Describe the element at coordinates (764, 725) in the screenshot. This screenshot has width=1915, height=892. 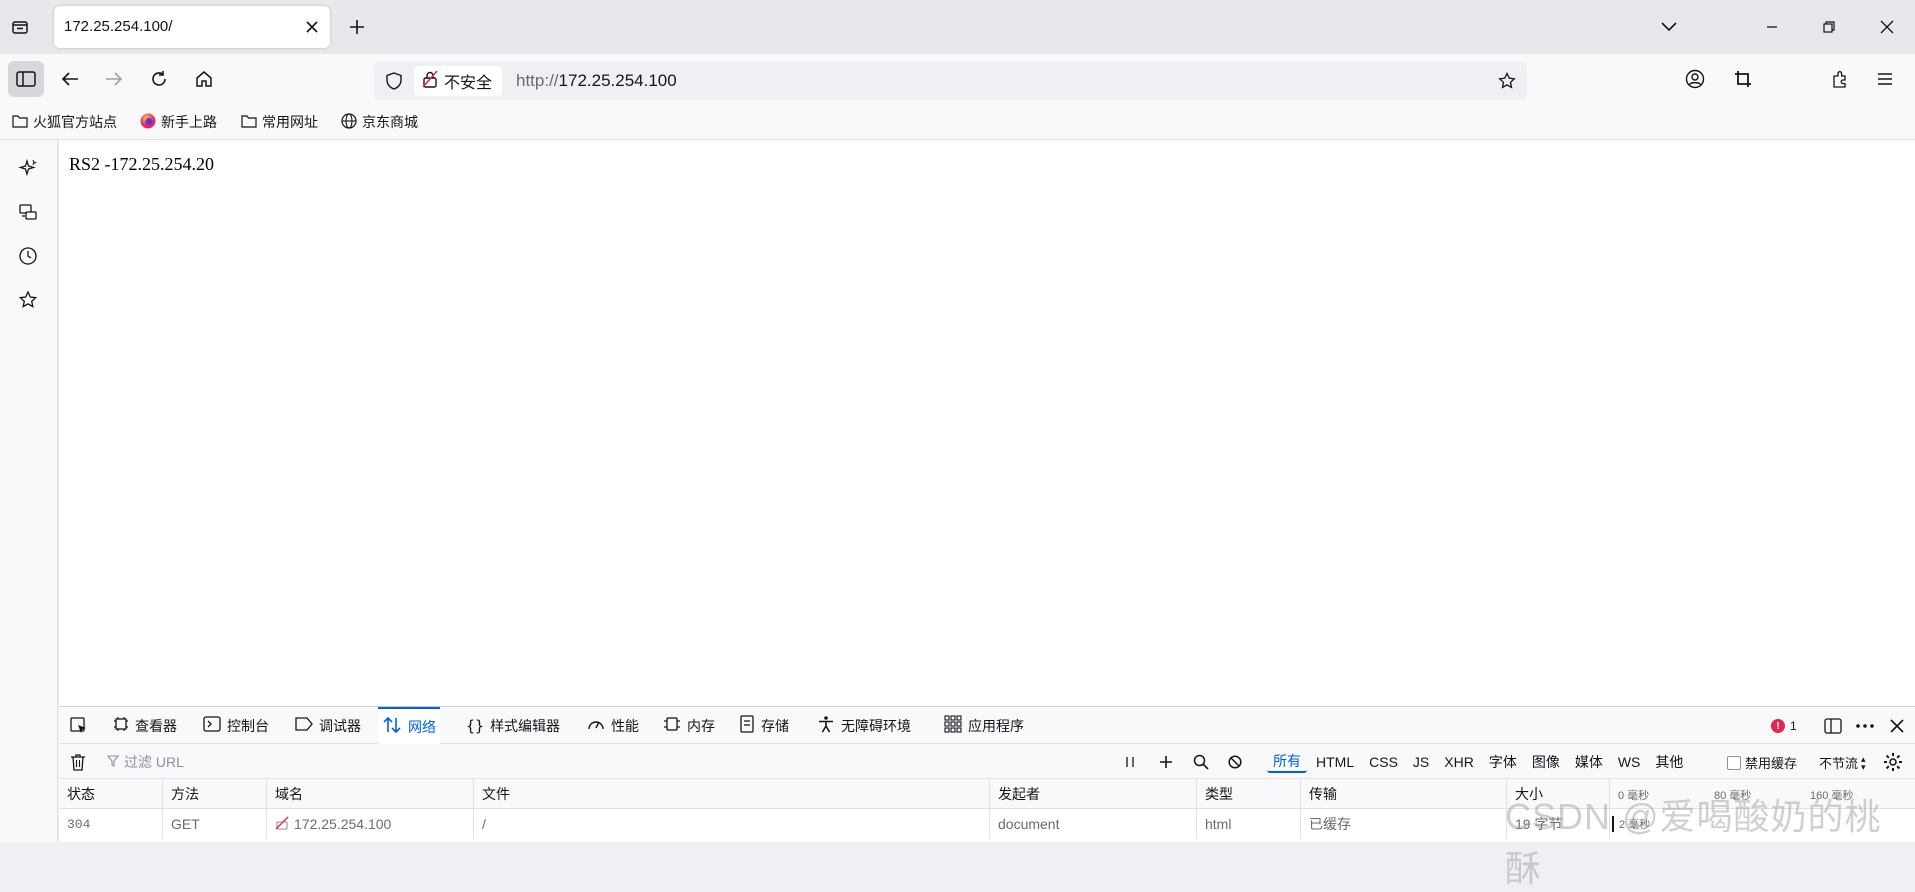
I see `tab-storage: 存储` at that location.